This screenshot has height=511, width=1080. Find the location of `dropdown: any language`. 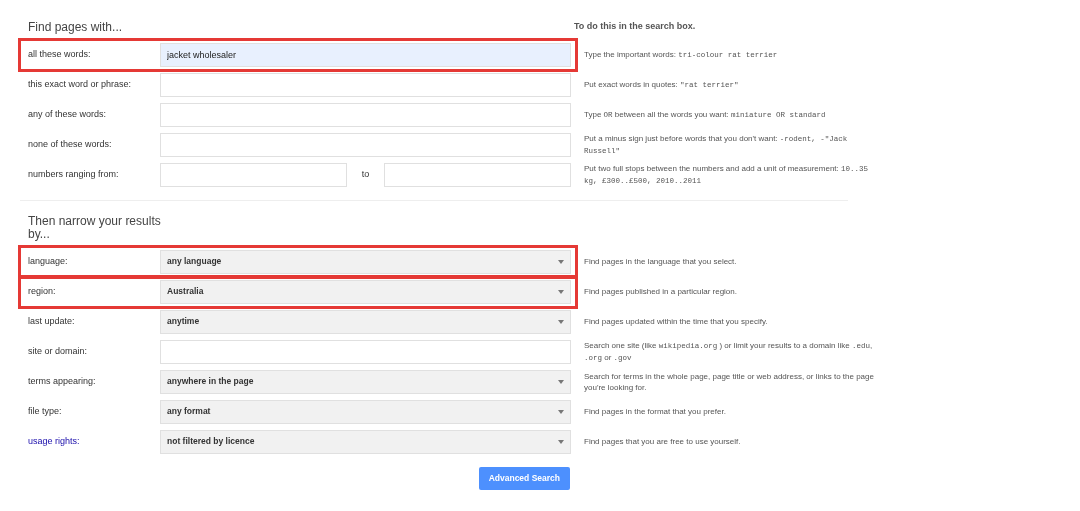

dropdown: any language is located at coordinates (365, 261).